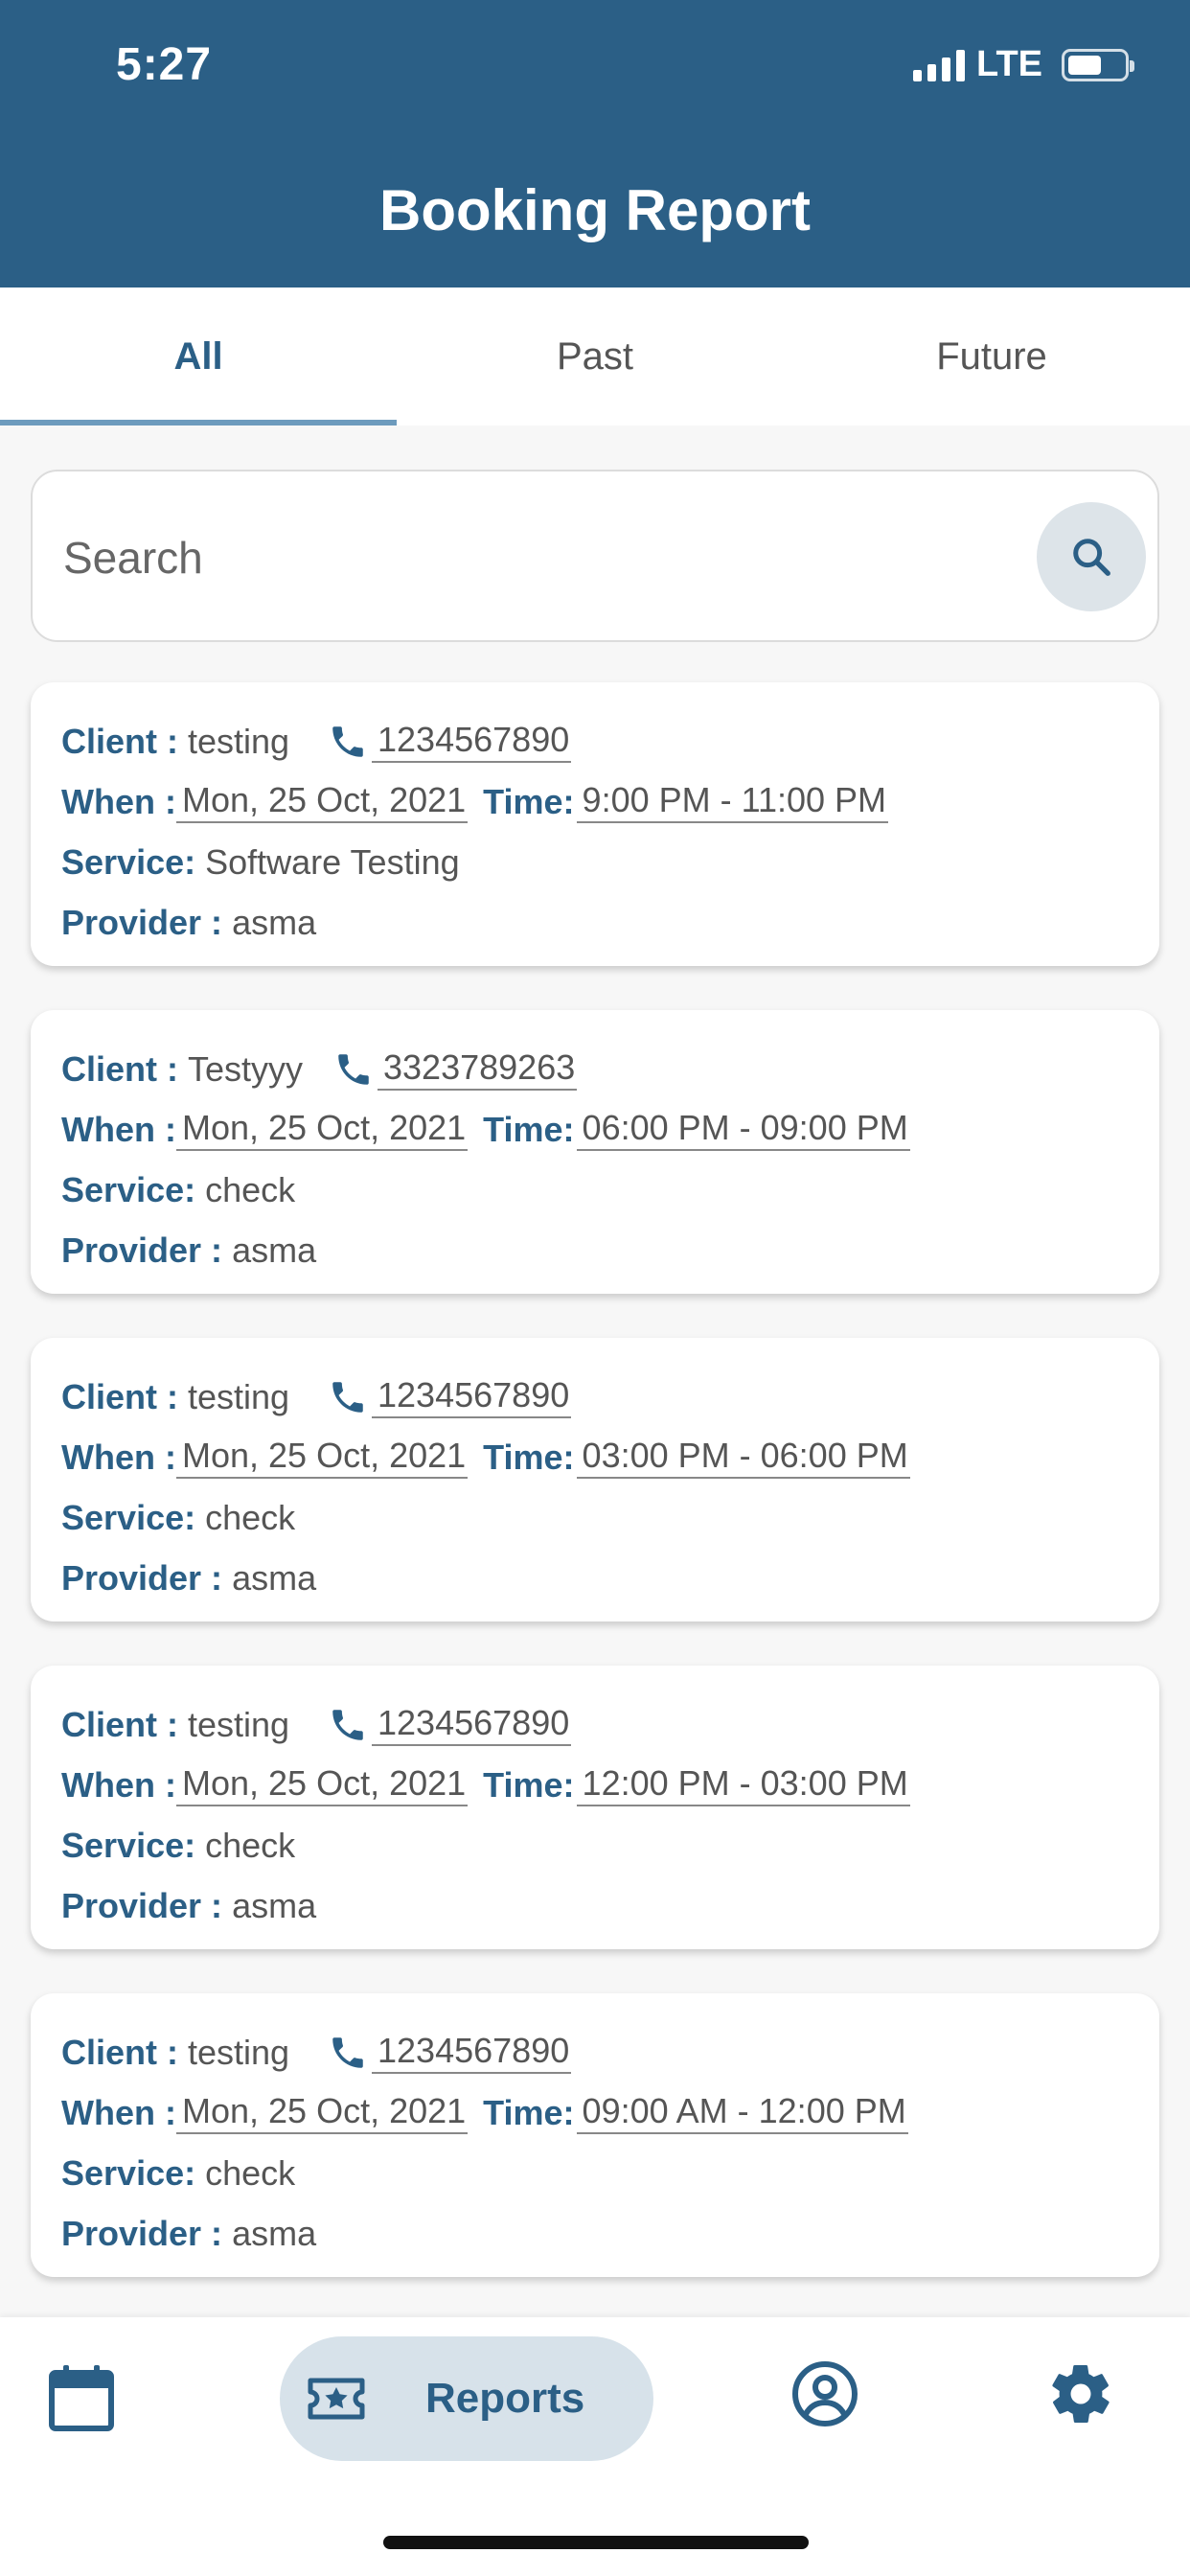  Describe the element at coordinates (1098, 64) in the screenshot. I see `battery-icon` at that location.